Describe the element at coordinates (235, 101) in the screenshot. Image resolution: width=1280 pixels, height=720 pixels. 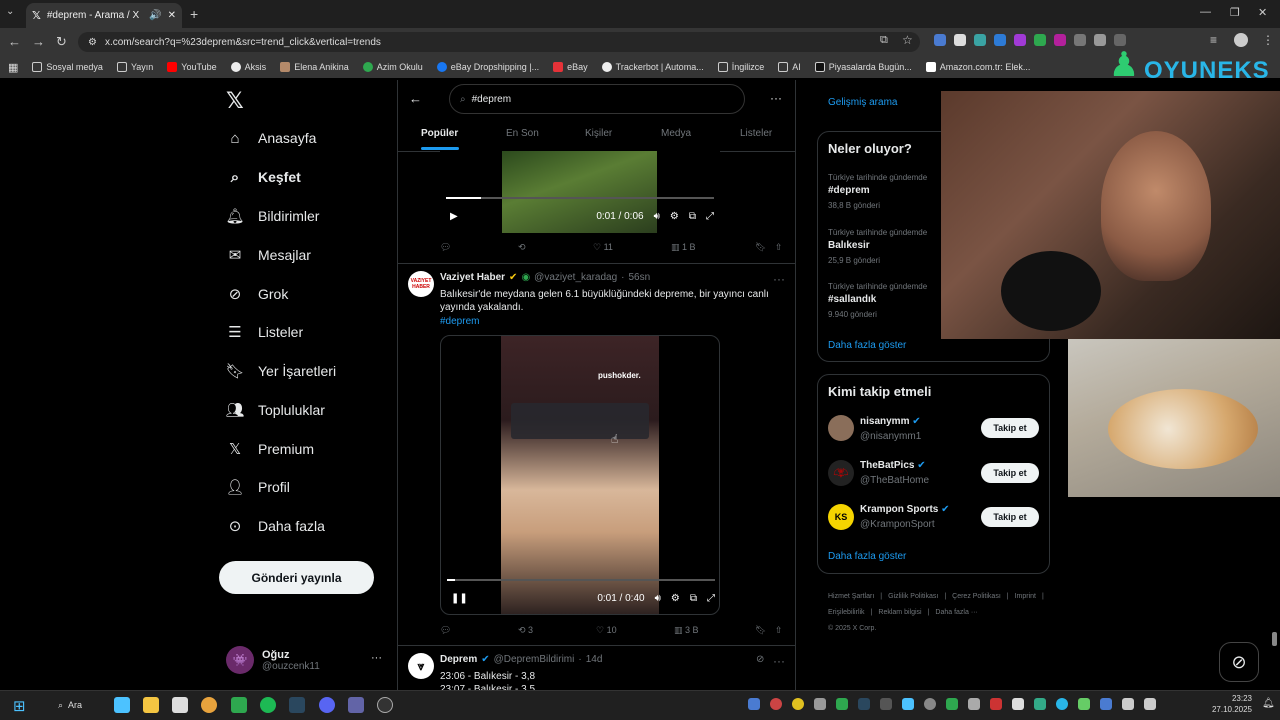
I see `x-home-logo-icon: 𝕏` at that location.